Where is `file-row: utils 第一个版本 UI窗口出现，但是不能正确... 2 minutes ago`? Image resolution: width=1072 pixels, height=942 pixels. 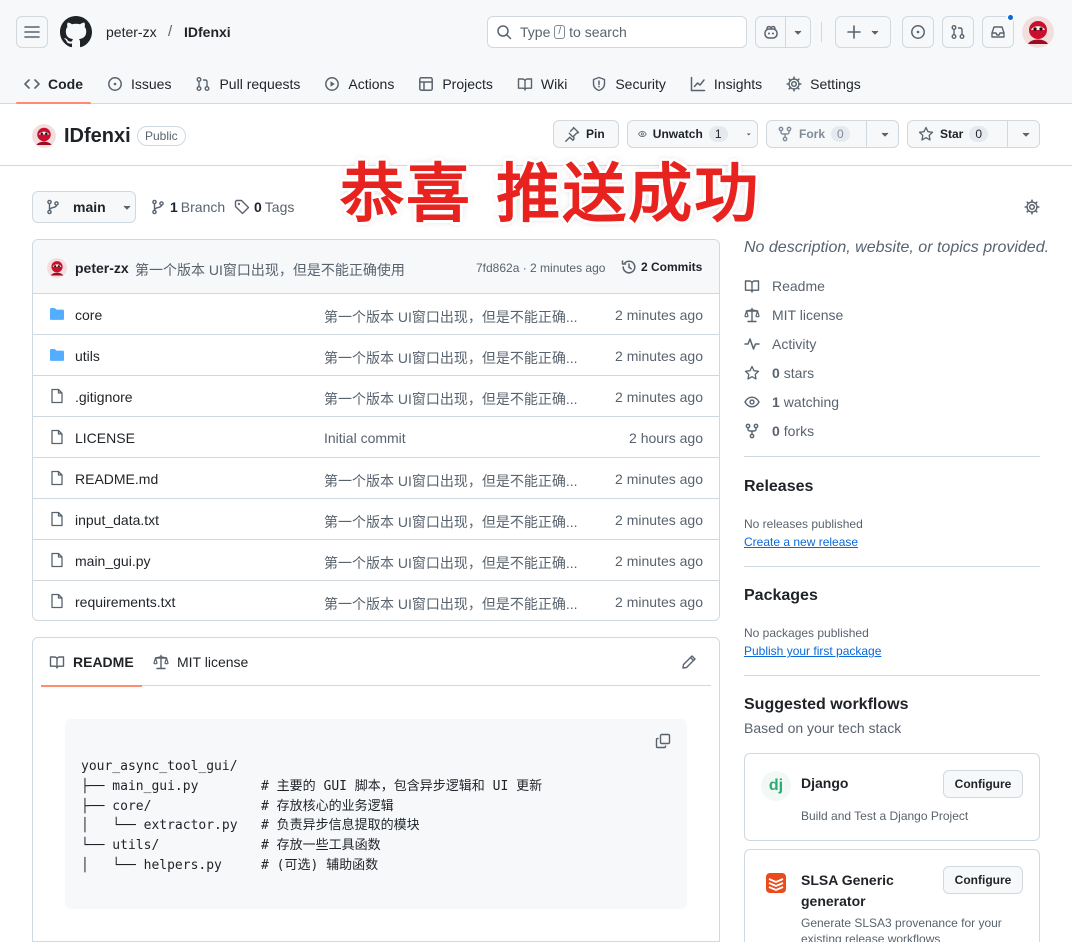 file-row: utils 第一个版本 UI窗口出现，但是不能正确... 2 minutes ago is located at coordinates (376, 355).